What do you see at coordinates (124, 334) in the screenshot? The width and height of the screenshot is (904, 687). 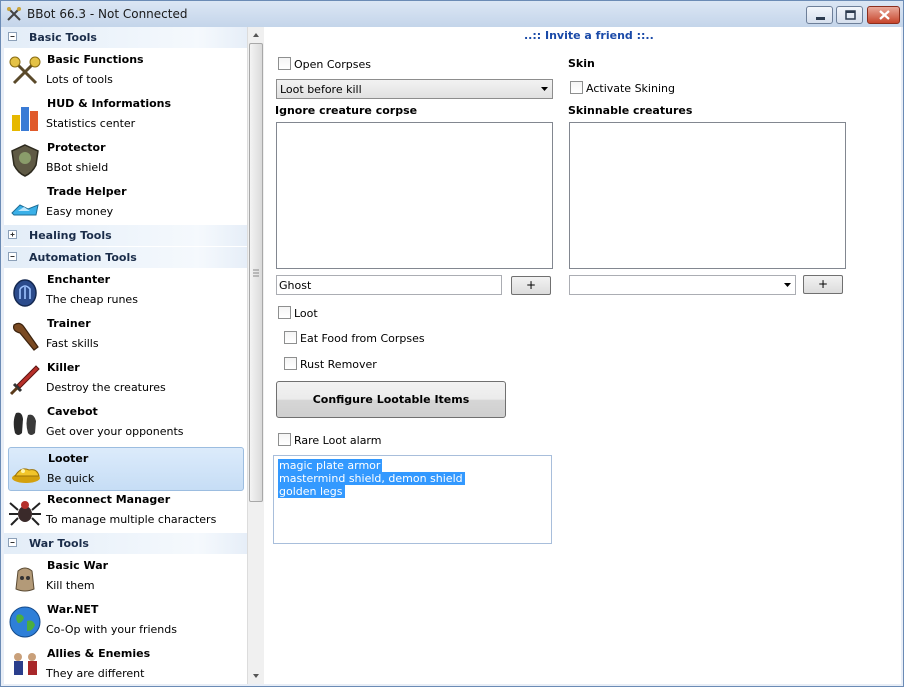 I see `sidebar-item-trainer: Trainer Fast skills` at bounding box center [124, 334].